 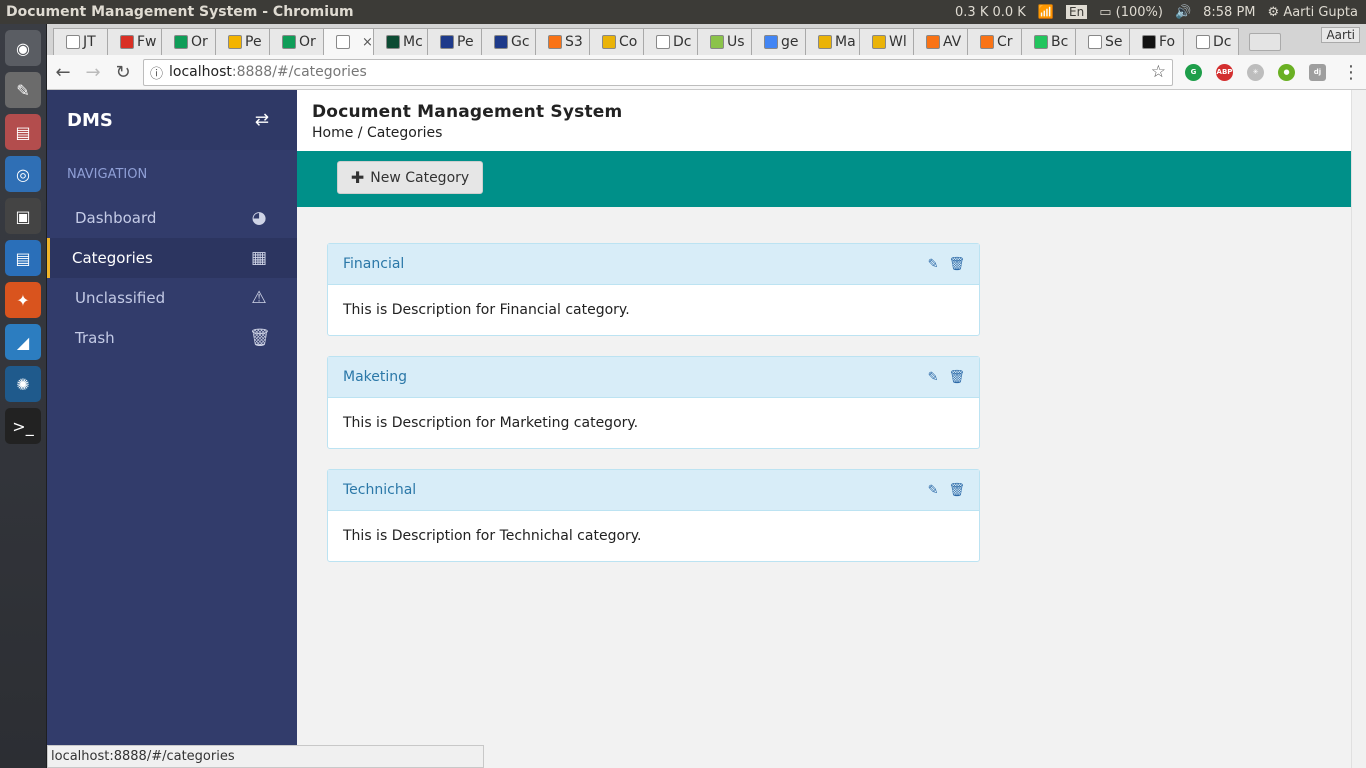 What do you see at coordinates (952, 42) in the screenshot?
I see `tab-label: AV` at bounding box center [952, 42].